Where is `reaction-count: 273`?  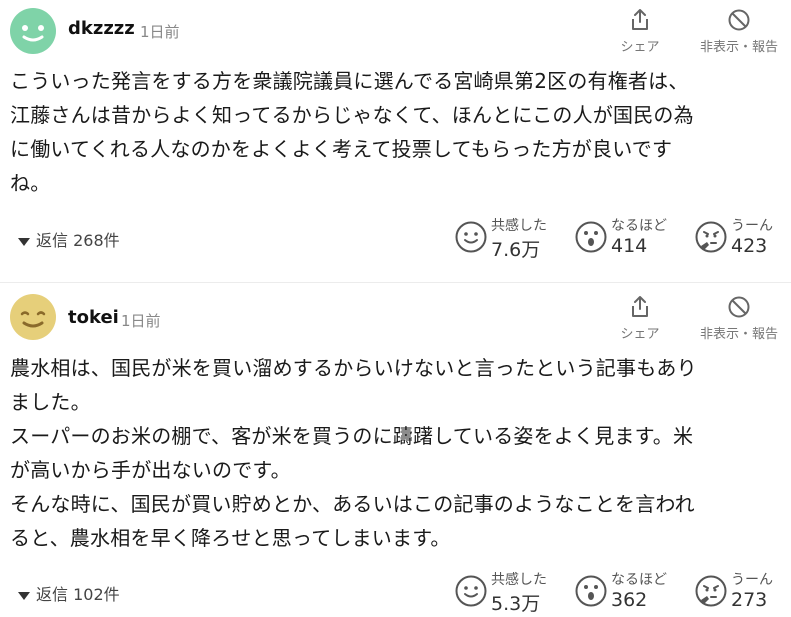
reaction-count: 273 is located at coordinates (749, 600).